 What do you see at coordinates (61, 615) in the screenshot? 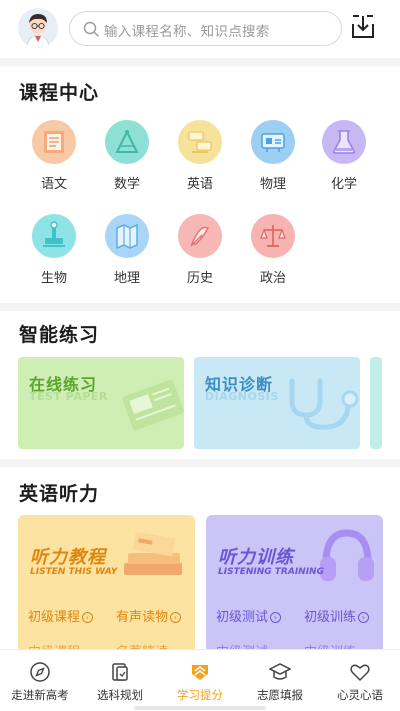
I see `link-beginner-course: 初级课程 ›` at bounding box center [61, 615].